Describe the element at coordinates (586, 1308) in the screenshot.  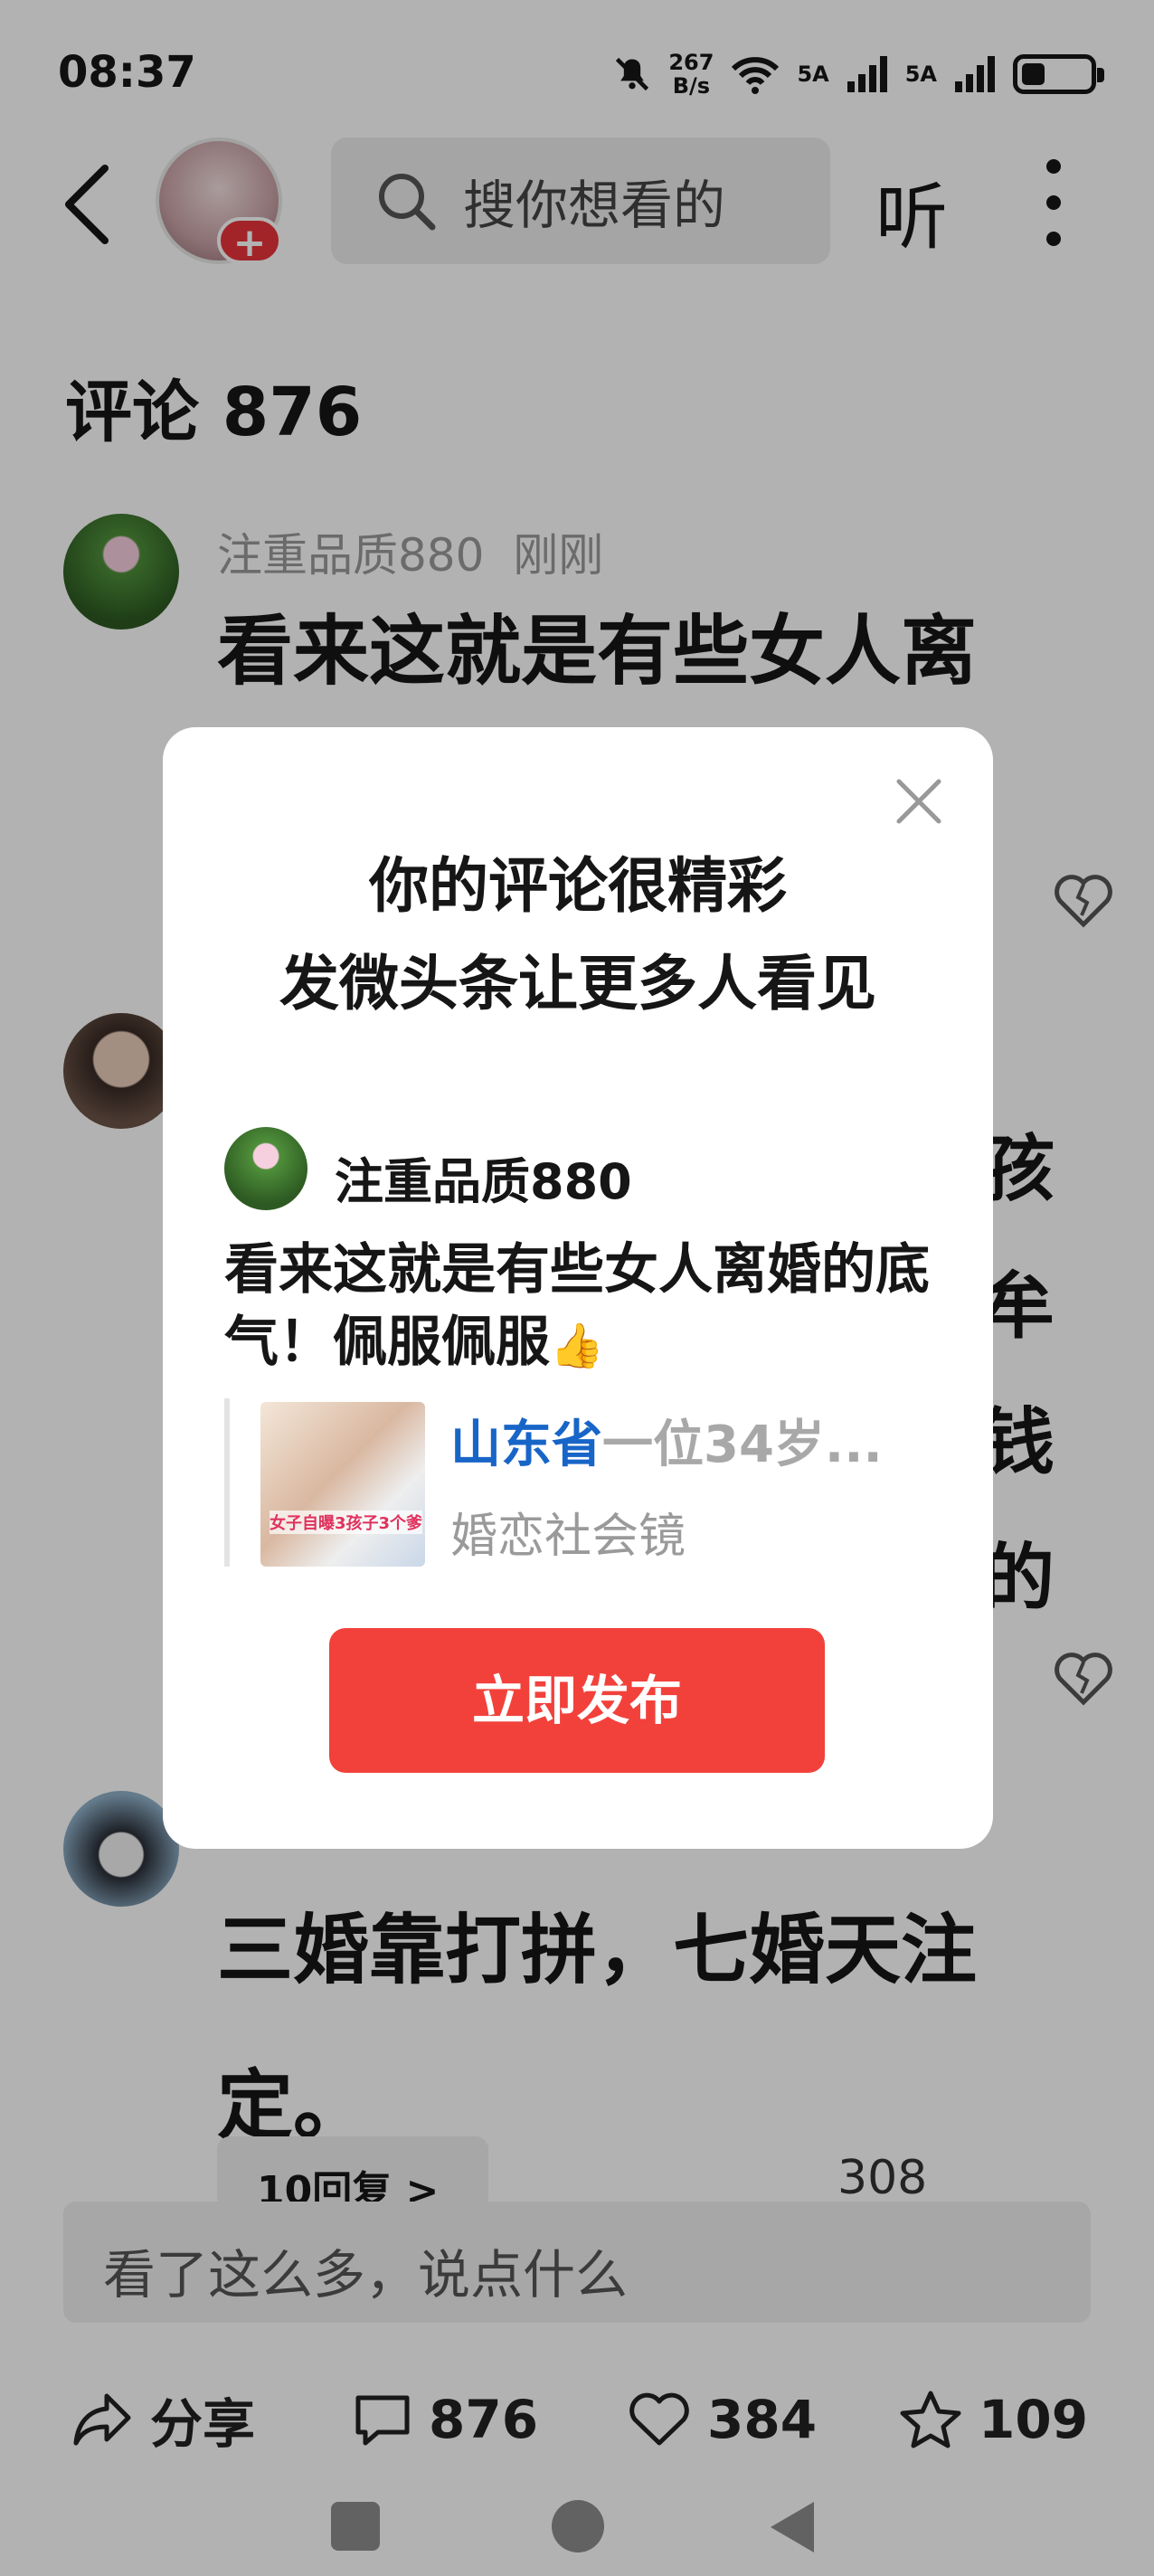
I see `dialog-comment-text: 看来这就是有些女人离婚的底气！佩服佩服👍` at that location.